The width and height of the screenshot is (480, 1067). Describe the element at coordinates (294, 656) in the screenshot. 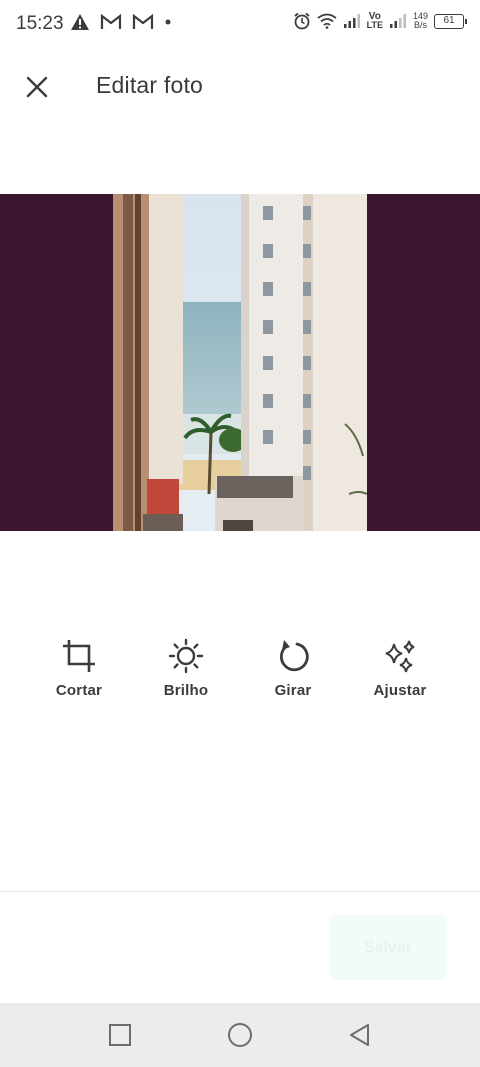

I see `rotate-icon` at that location.